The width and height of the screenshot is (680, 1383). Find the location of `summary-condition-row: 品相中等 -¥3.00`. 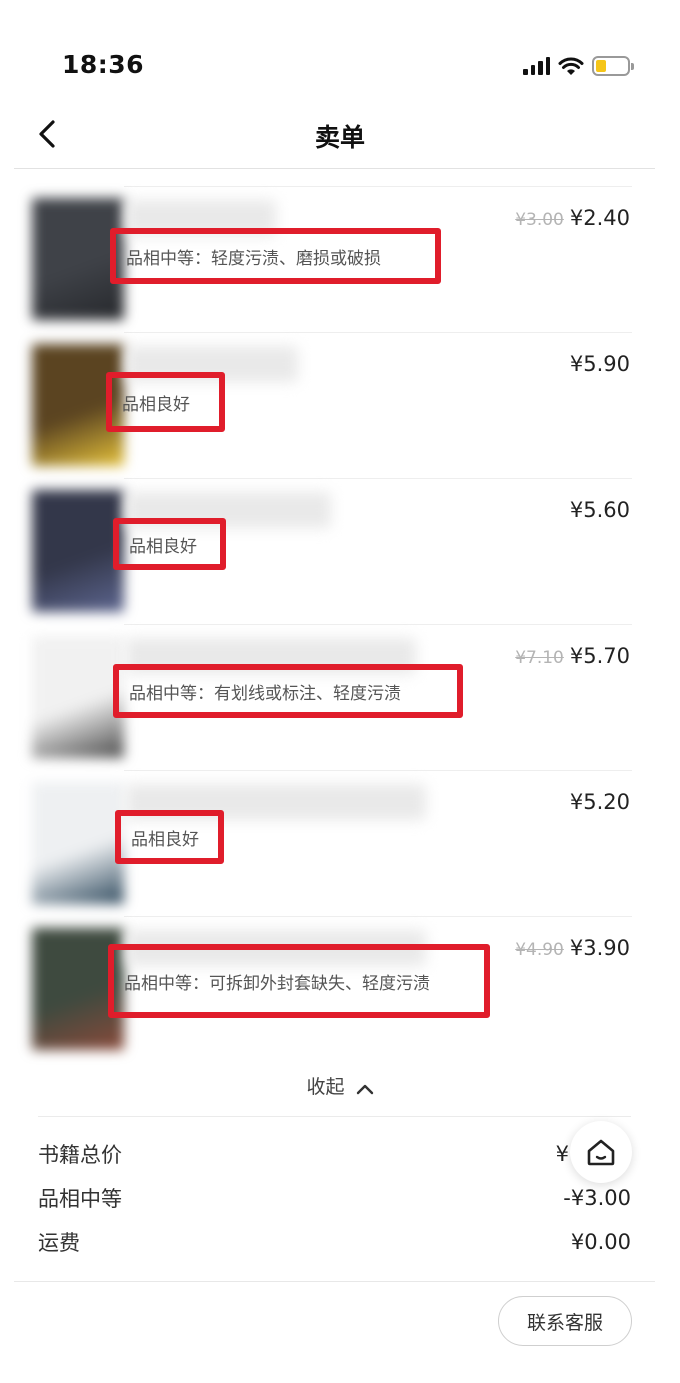

summary-condition-row: 品相中等 -¥3.00 is located at coordinates (334, 1198).